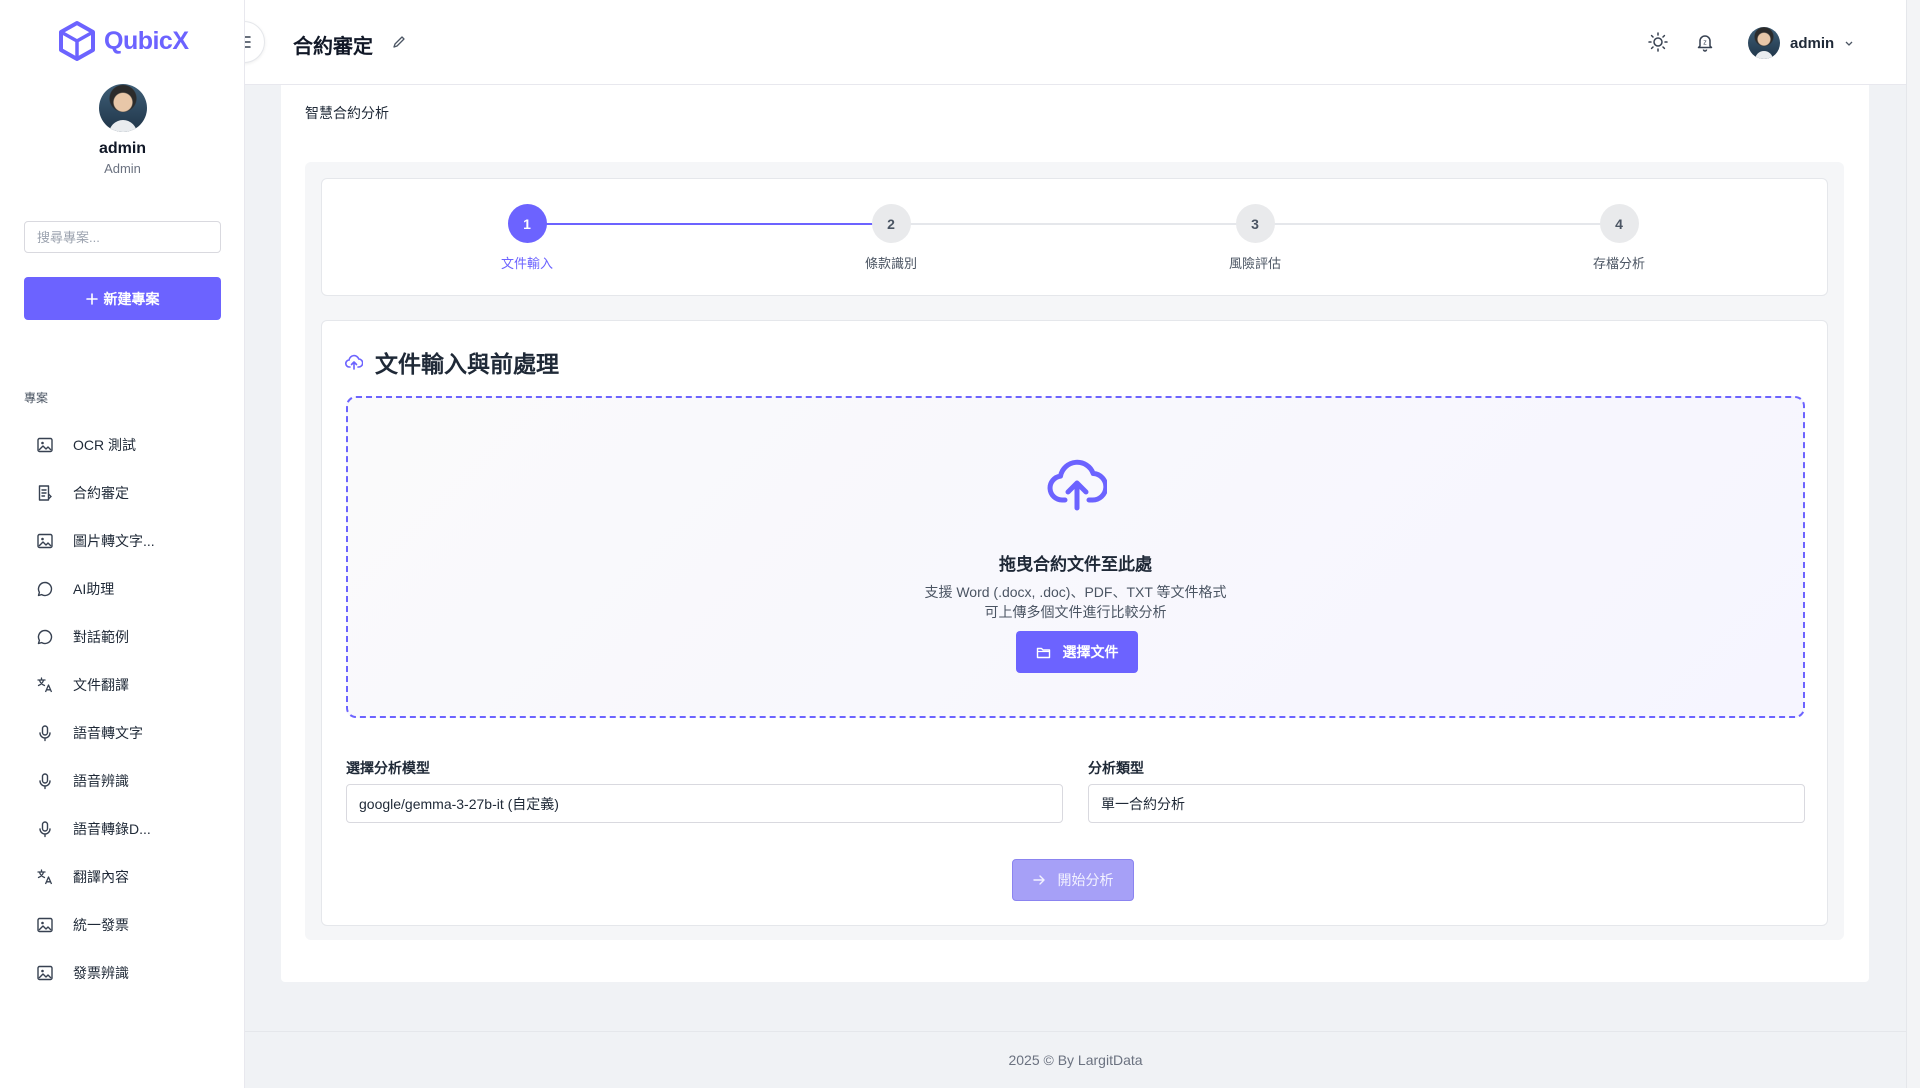  What do you see at coordinates (77, 41) in the screenshot?
I see `cube-logo-icon` at bounding box center [77, 41].